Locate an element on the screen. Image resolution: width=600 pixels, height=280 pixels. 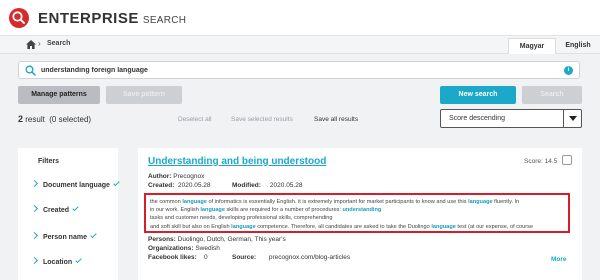
organizations-label: Organizations: is located at coordinates (171, 248).